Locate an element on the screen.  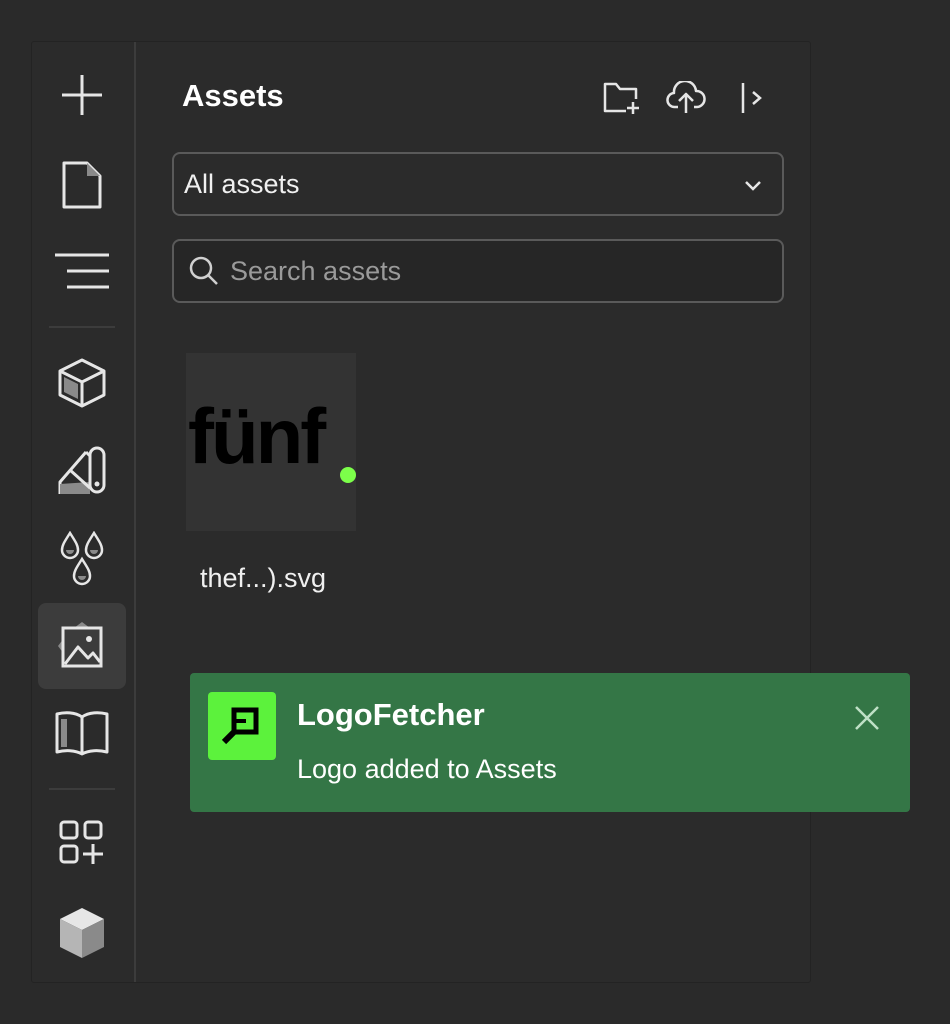
apps-icon is located at coordinates (81, 842).